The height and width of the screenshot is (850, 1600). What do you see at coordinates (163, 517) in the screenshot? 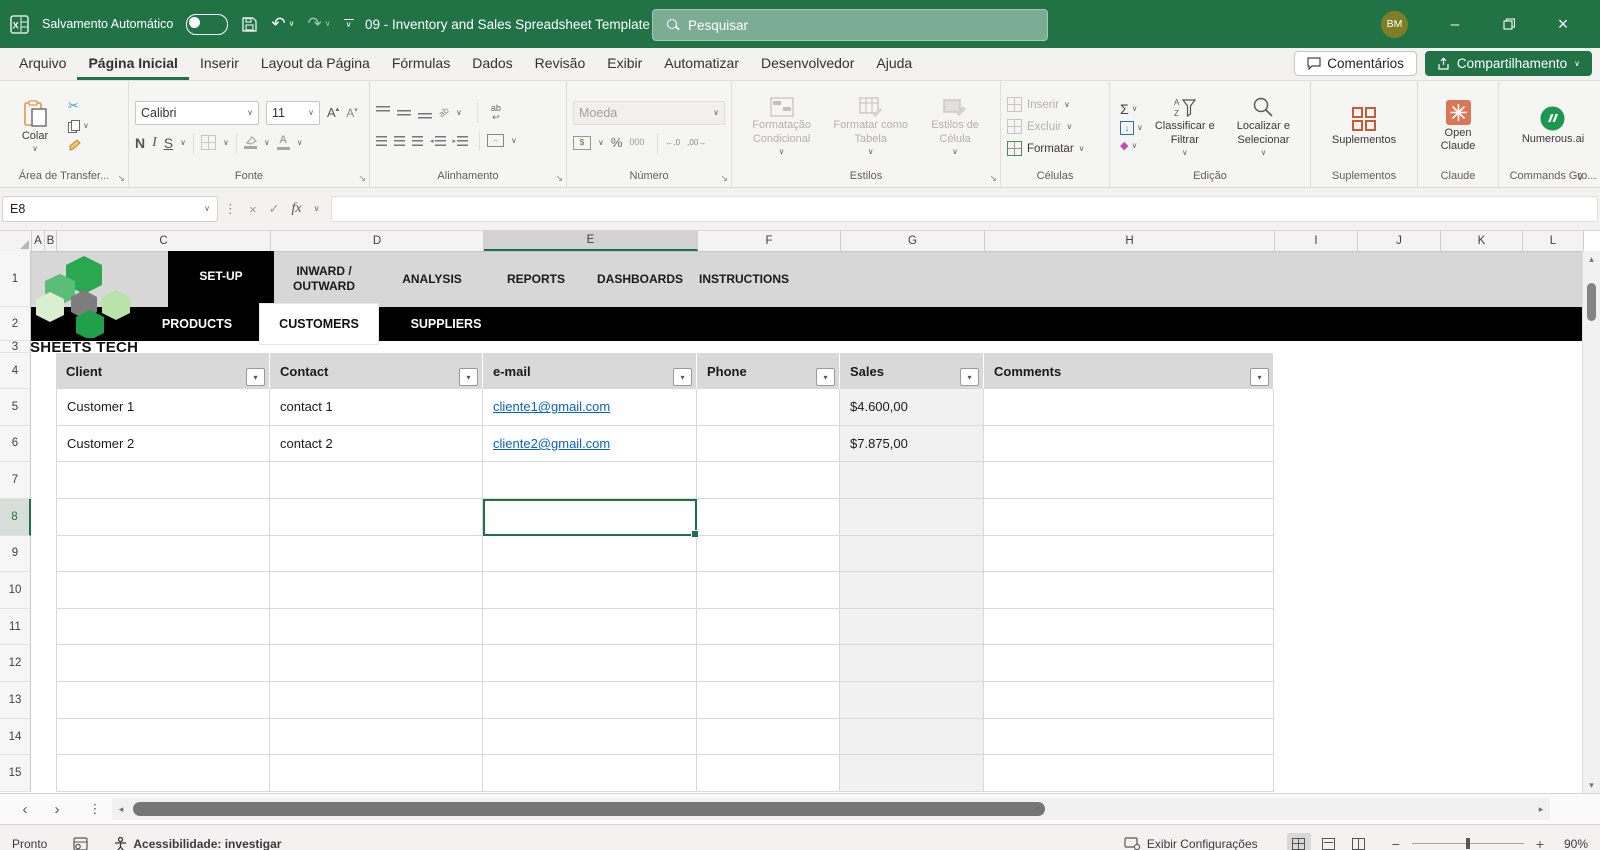
I see `cell-C8` at bounding box center [163, 517].